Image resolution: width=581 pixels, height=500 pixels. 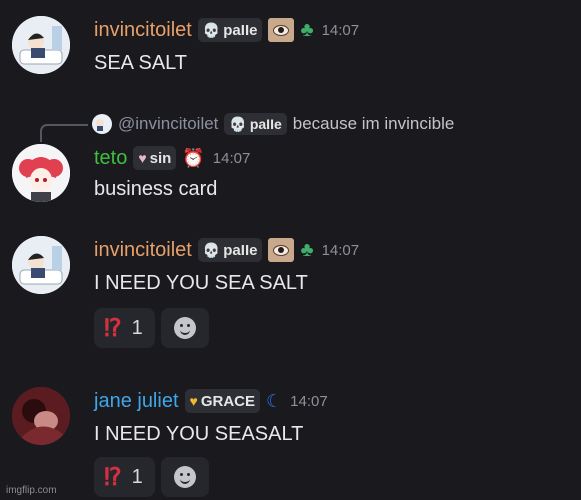 What do you see at coordinates (265, 124) in the screenshot?
I see `reply-guild-tag-label: paIIe` at bounding box center [265, 124].